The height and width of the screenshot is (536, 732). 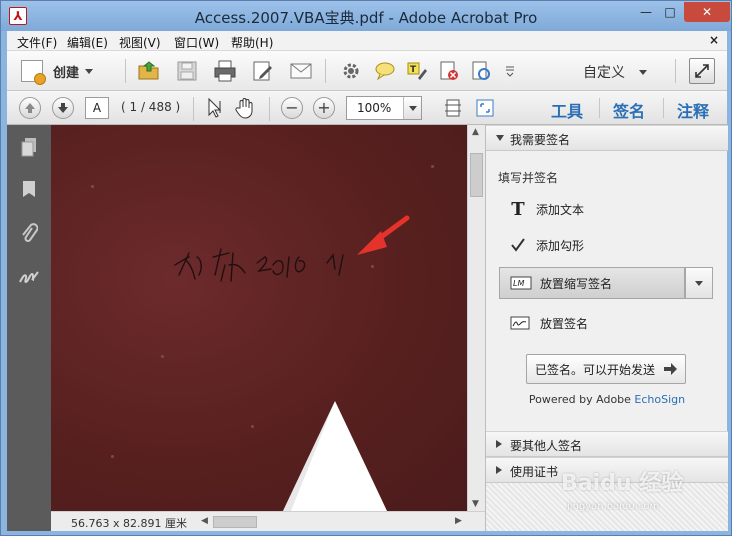 I want to click on fit-page-icon, so click(x=453, y=108).